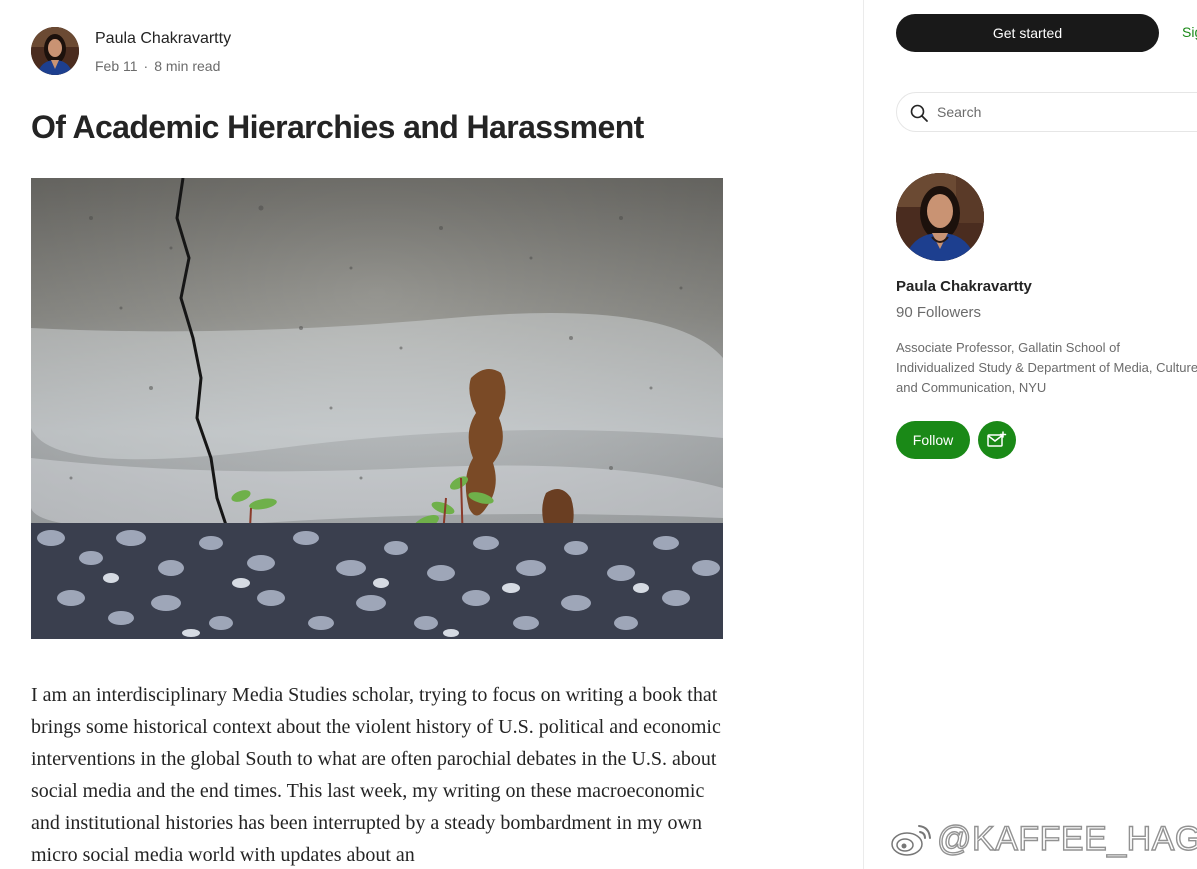 The height and width of the screenshot is (869, 1197). I want to click on article-meta: Feb 11 · 8 min read, so click(157, 66).